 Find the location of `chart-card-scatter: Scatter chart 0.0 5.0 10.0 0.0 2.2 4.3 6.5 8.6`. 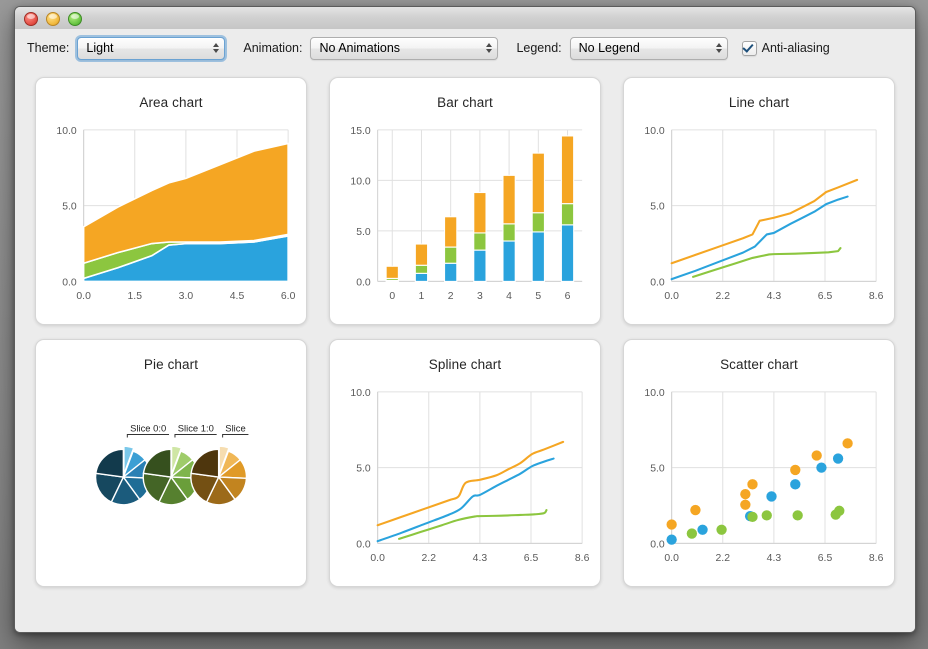

chart-card-scatter: Scatter chart 0.0 5.0 10.0 0.0 2.2 4.3 6.5 8.6 is located at coordinates (759, 463).